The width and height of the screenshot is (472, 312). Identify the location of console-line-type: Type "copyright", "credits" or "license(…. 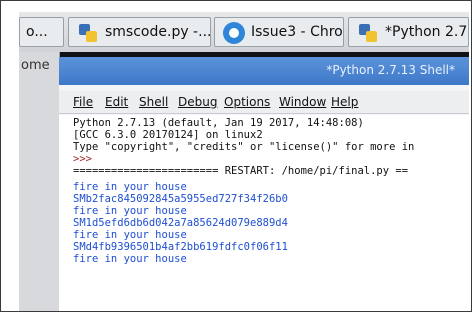
(244, 147).